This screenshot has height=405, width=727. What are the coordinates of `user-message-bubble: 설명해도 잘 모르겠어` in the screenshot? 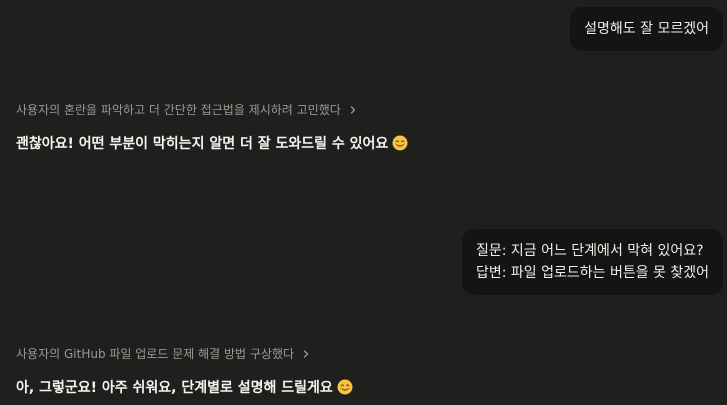 It's located at (646, 29).